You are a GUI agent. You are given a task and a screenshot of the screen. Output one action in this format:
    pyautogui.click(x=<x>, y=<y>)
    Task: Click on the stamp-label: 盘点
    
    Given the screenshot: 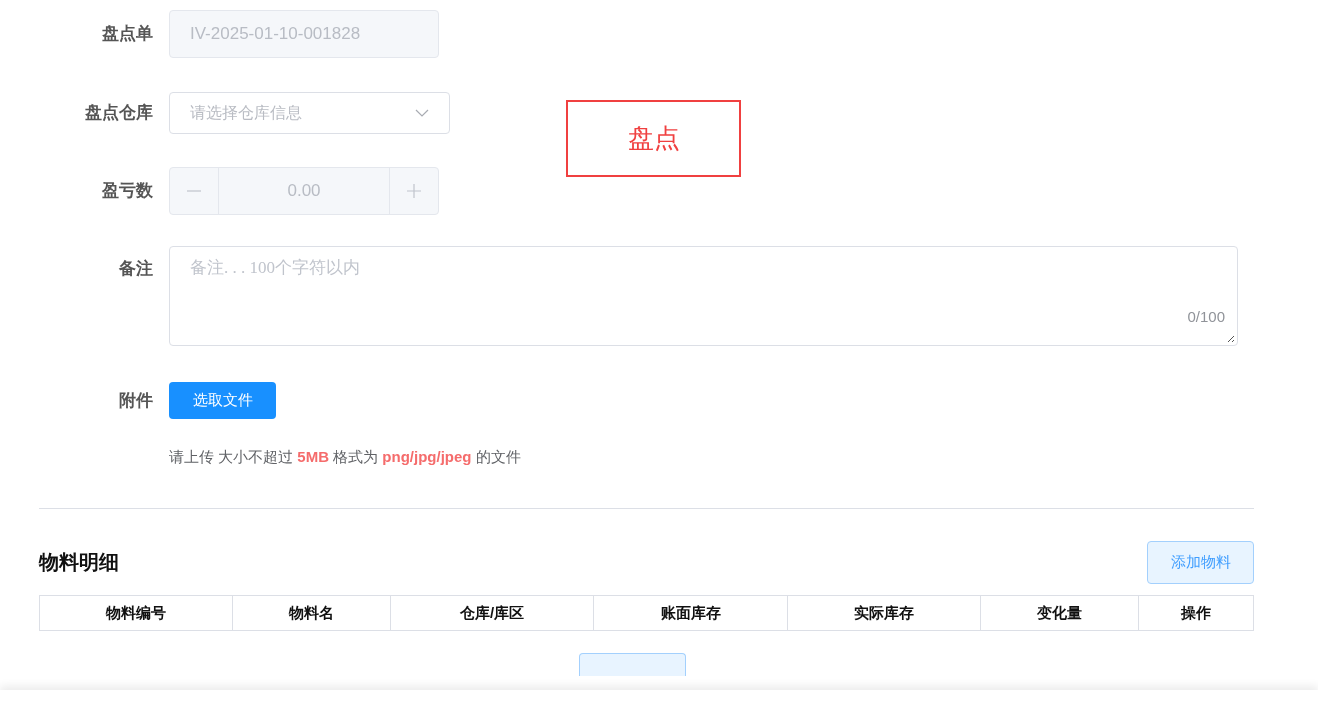 What is the action you would take?
    pyautogui.click(x=653, y=138)
    